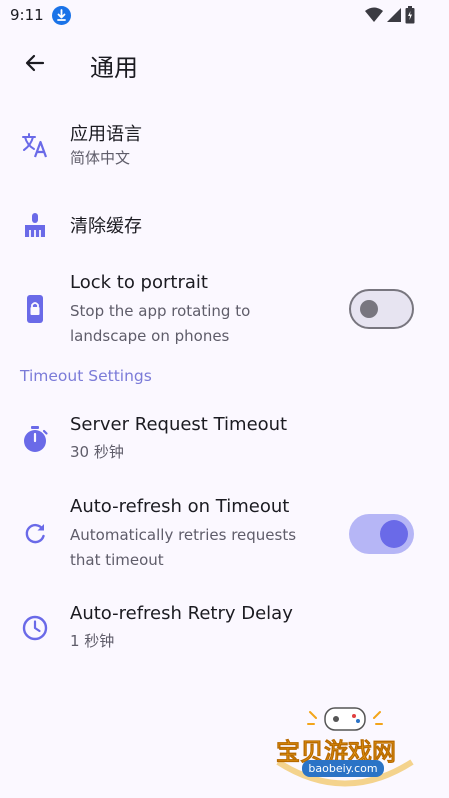  I want to click on phone-lock-icon, so click(35, 309).